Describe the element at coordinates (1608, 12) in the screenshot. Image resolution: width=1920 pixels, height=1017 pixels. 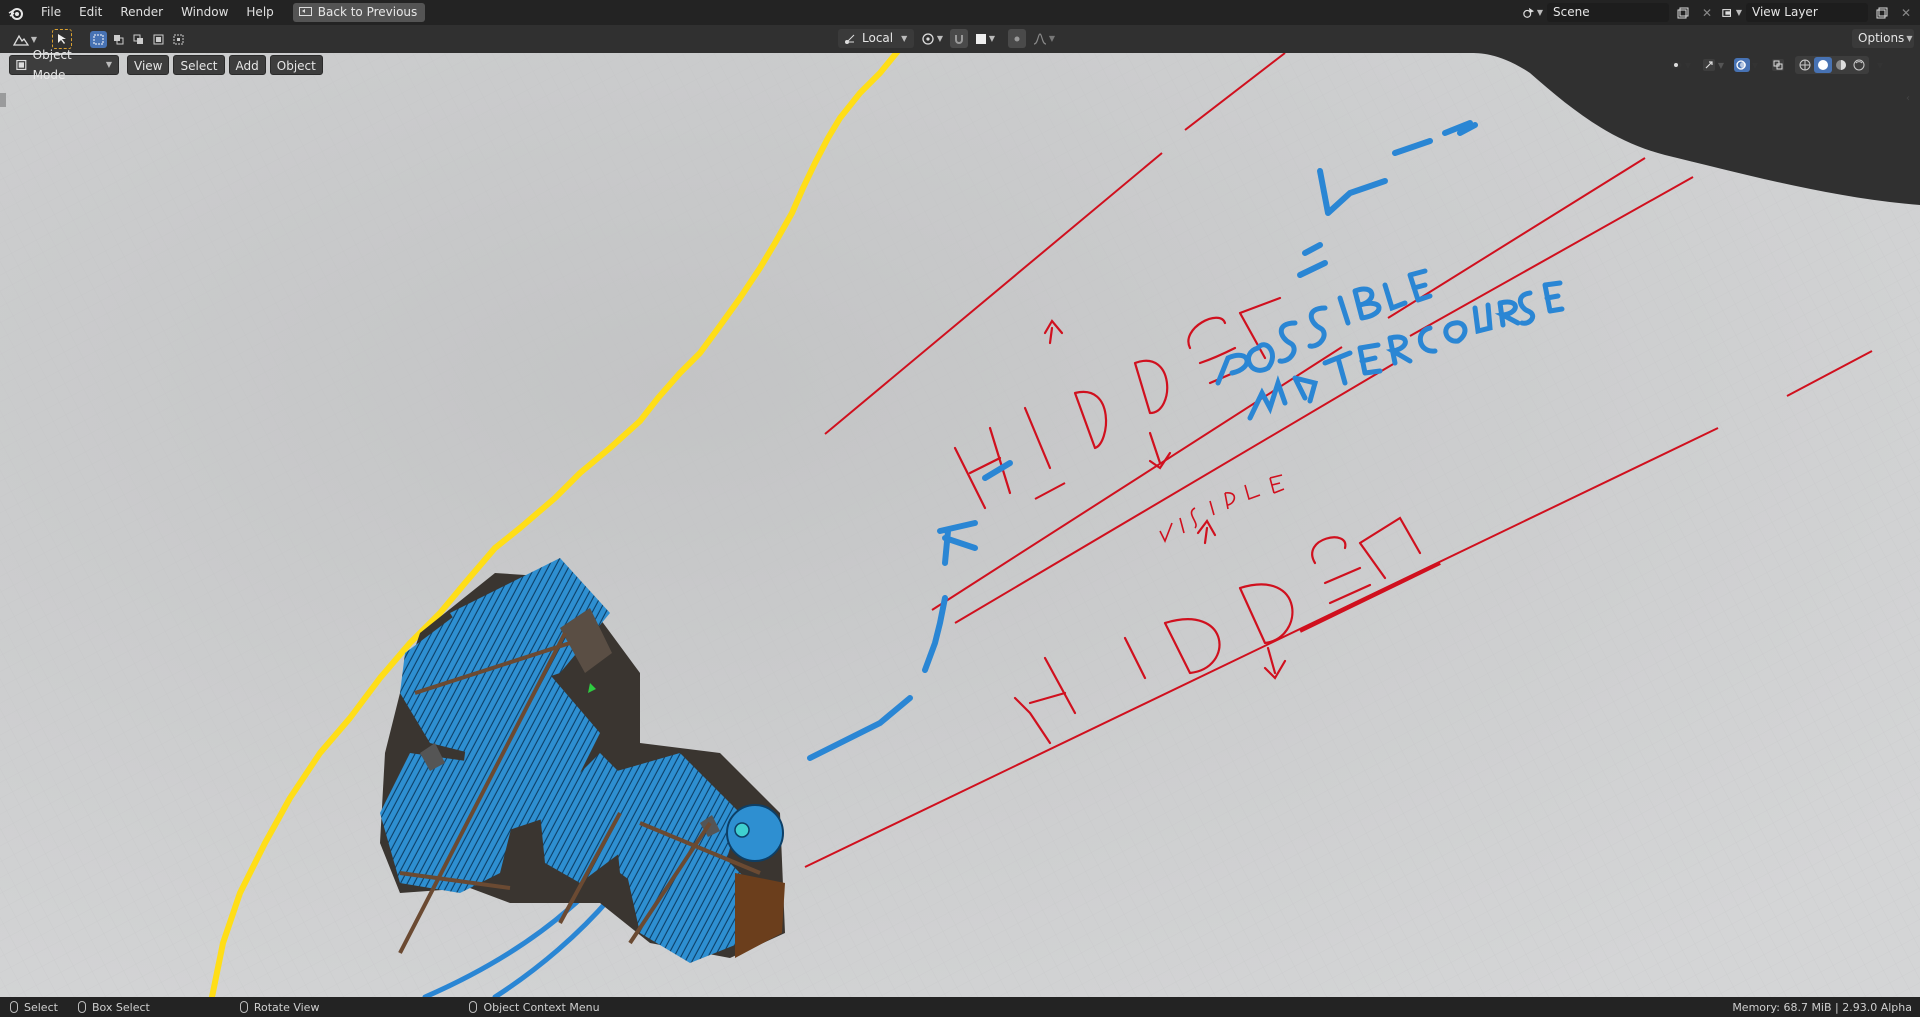
I see `scene-name-field: Scene` at that location.